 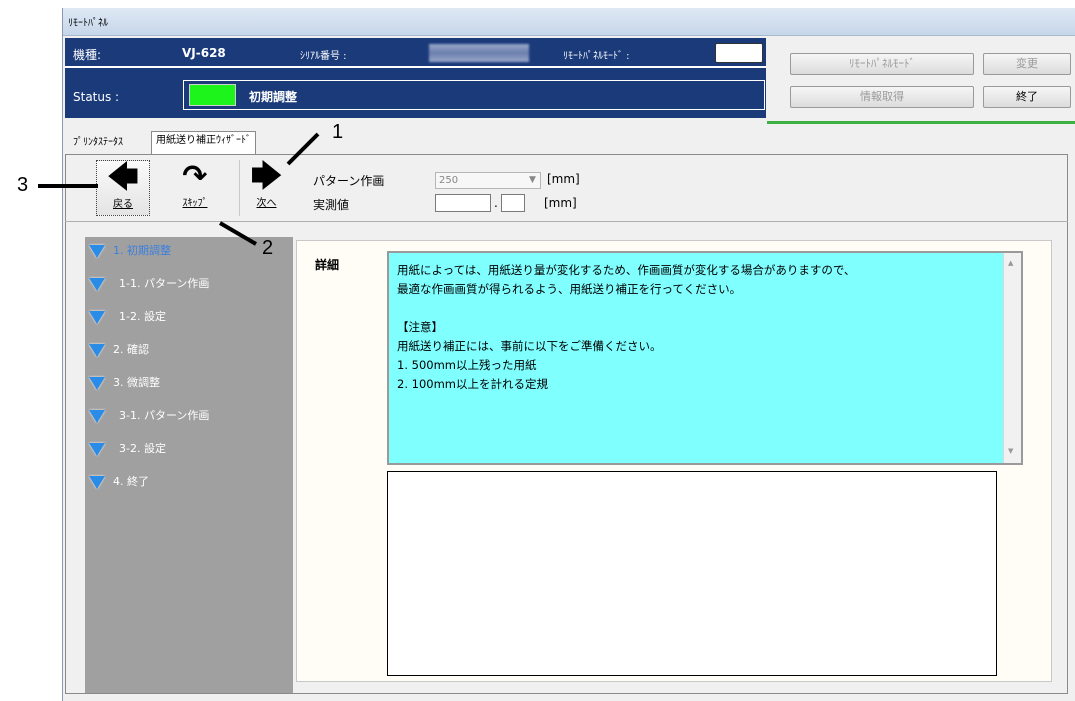 I want to click on callout-3: 3, so click(x=23, y=185).